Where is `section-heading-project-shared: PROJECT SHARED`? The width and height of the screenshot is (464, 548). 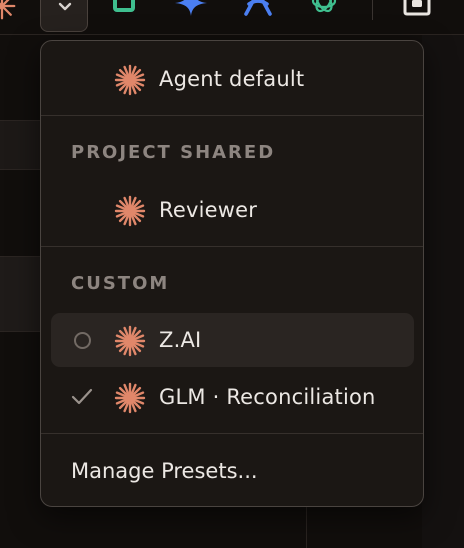 section-heading-project-shared: PROJECT SHARED is located at coordinates (173, 152).